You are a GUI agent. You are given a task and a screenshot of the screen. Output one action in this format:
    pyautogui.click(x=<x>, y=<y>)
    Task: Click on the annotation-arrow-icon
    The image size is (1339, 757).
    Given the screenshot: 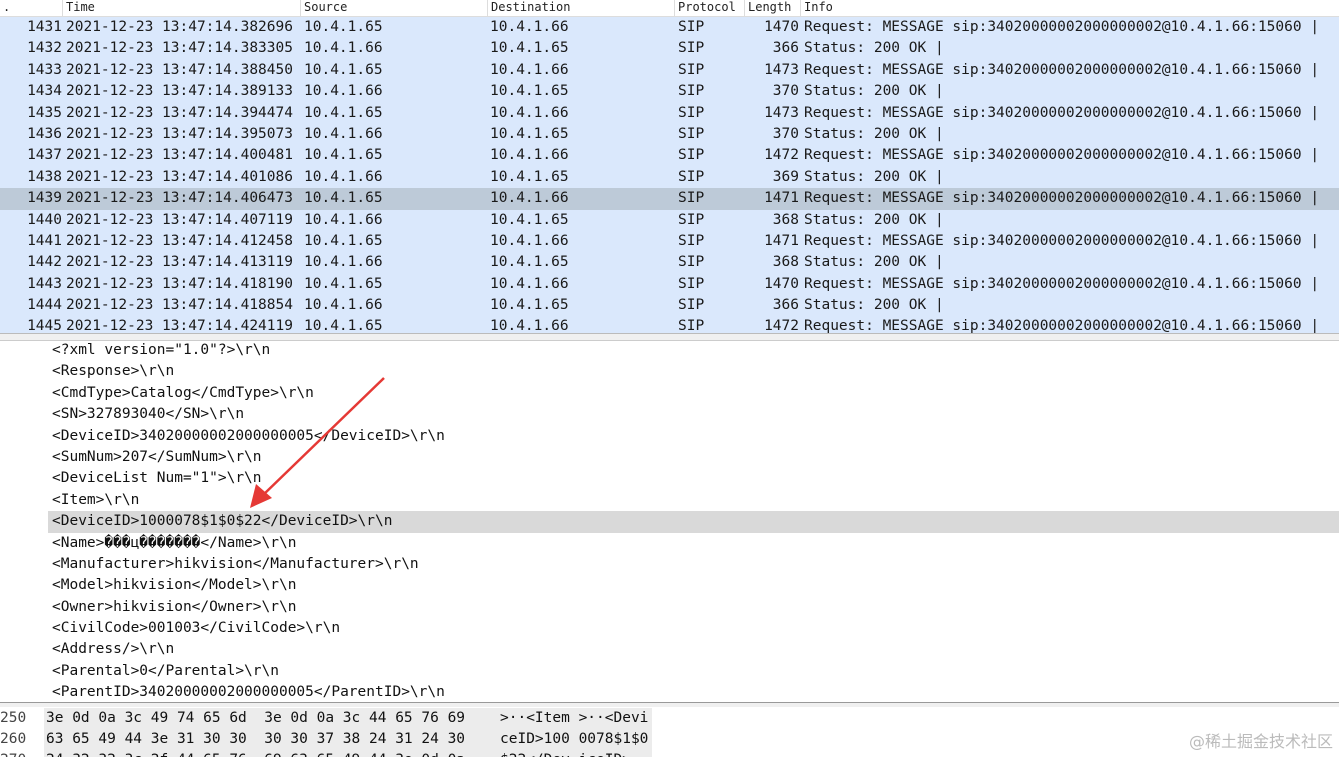 What is the action you would take?
    pyautogui.click(x=317, y=442)
    